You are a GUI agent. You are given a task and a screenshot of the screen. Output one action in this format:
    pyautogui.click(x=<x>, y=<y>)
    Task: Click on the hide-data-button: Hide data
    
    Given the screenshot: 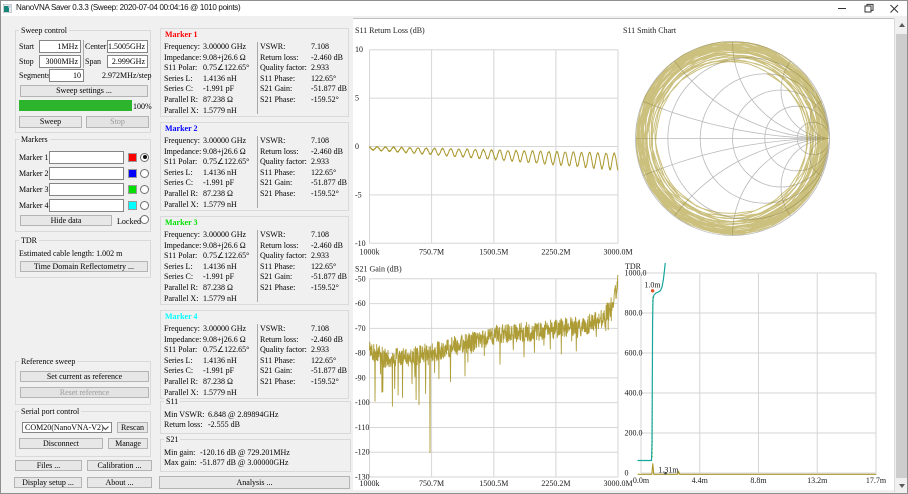 What is the action you would take?
    pyautogui.click(x=66, y=220)
    